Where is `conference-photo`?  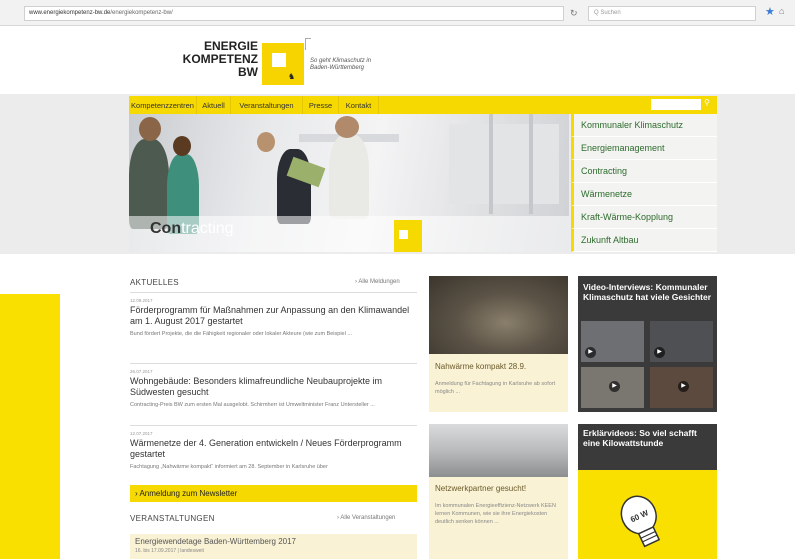 conference-photo is located at coordinates (498, 315).